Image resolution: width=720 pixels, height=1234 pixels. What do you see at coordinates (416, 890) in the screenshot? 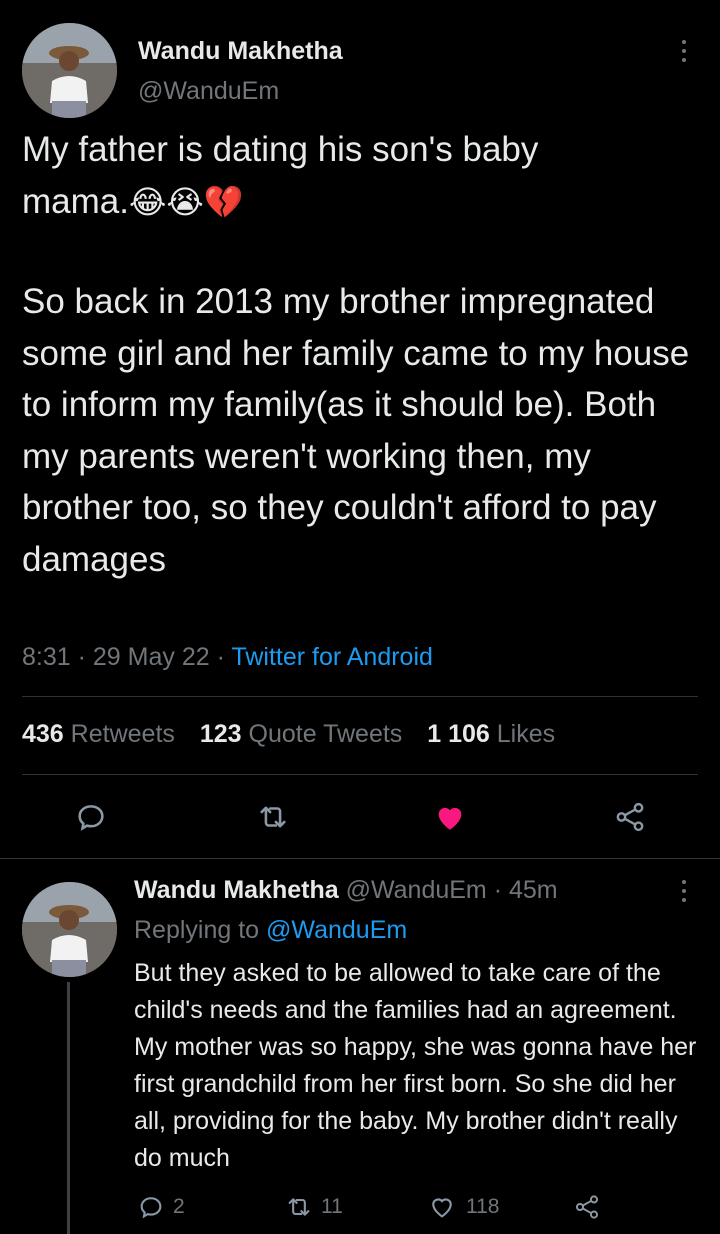
I see `reply-author-handle: @WanduEm` at bounding box center [416, 890].